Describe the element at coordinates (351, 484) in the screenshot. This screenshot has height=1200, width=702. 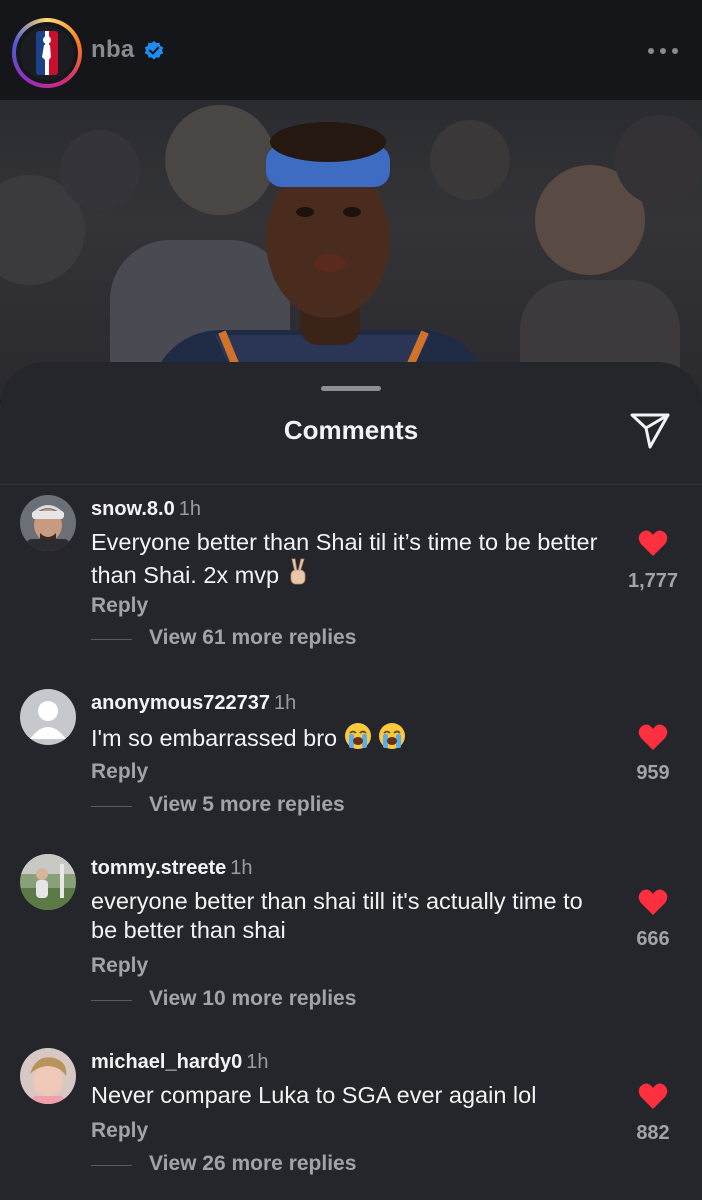
I see `sheet-divider` at that location.